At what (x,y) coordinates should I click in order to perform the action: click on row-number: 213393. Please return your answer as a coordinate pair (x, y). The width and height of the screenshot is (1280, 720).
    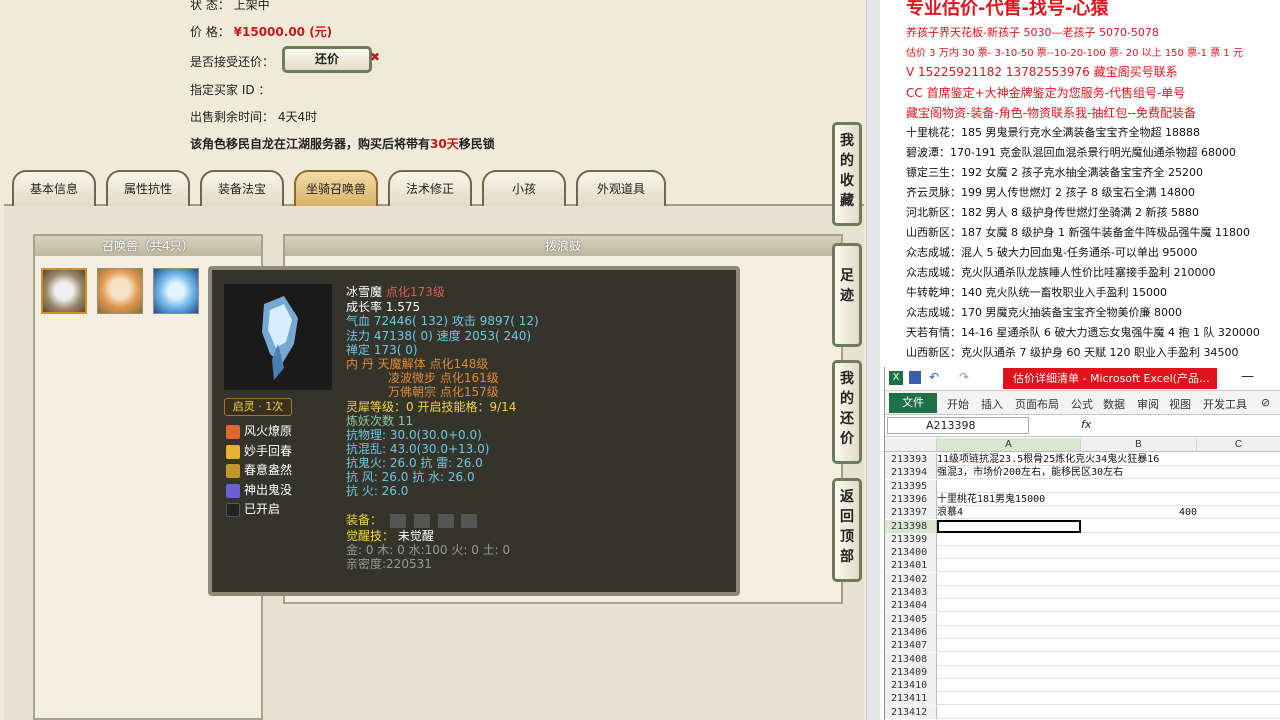
    Looking at the image, I should click on (911, 459).